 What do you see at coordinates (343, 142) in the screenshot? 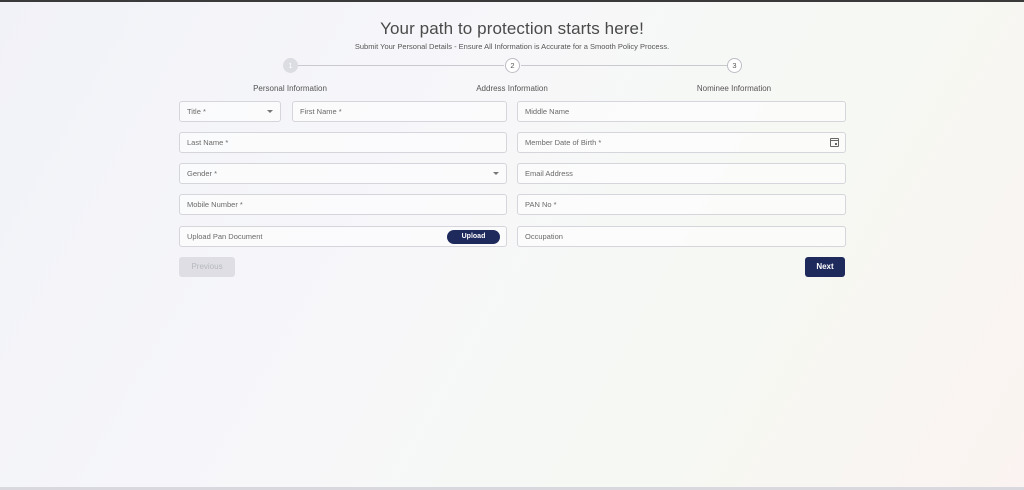
I see `last-name-field: Last Name *` at bounding box center [343, 142].